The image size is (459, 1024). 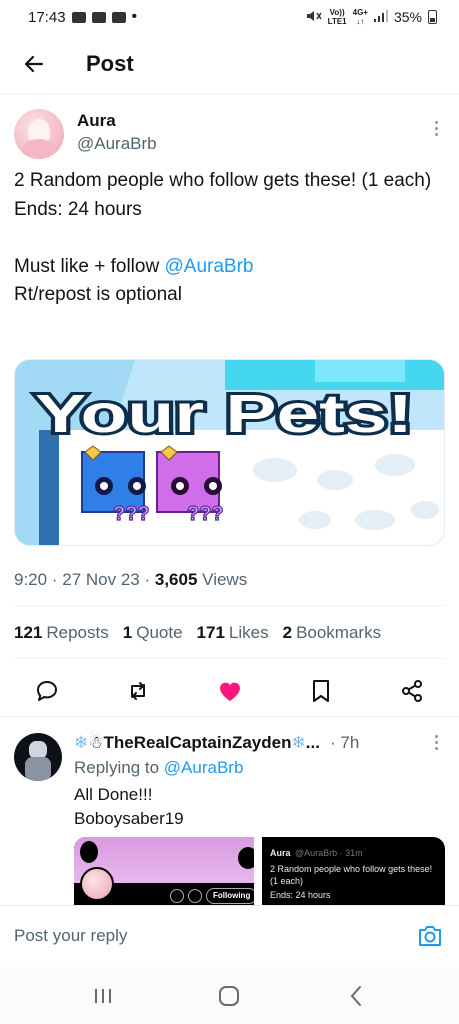 I want to click on bookmark-icon, so click(x=320, y=691).